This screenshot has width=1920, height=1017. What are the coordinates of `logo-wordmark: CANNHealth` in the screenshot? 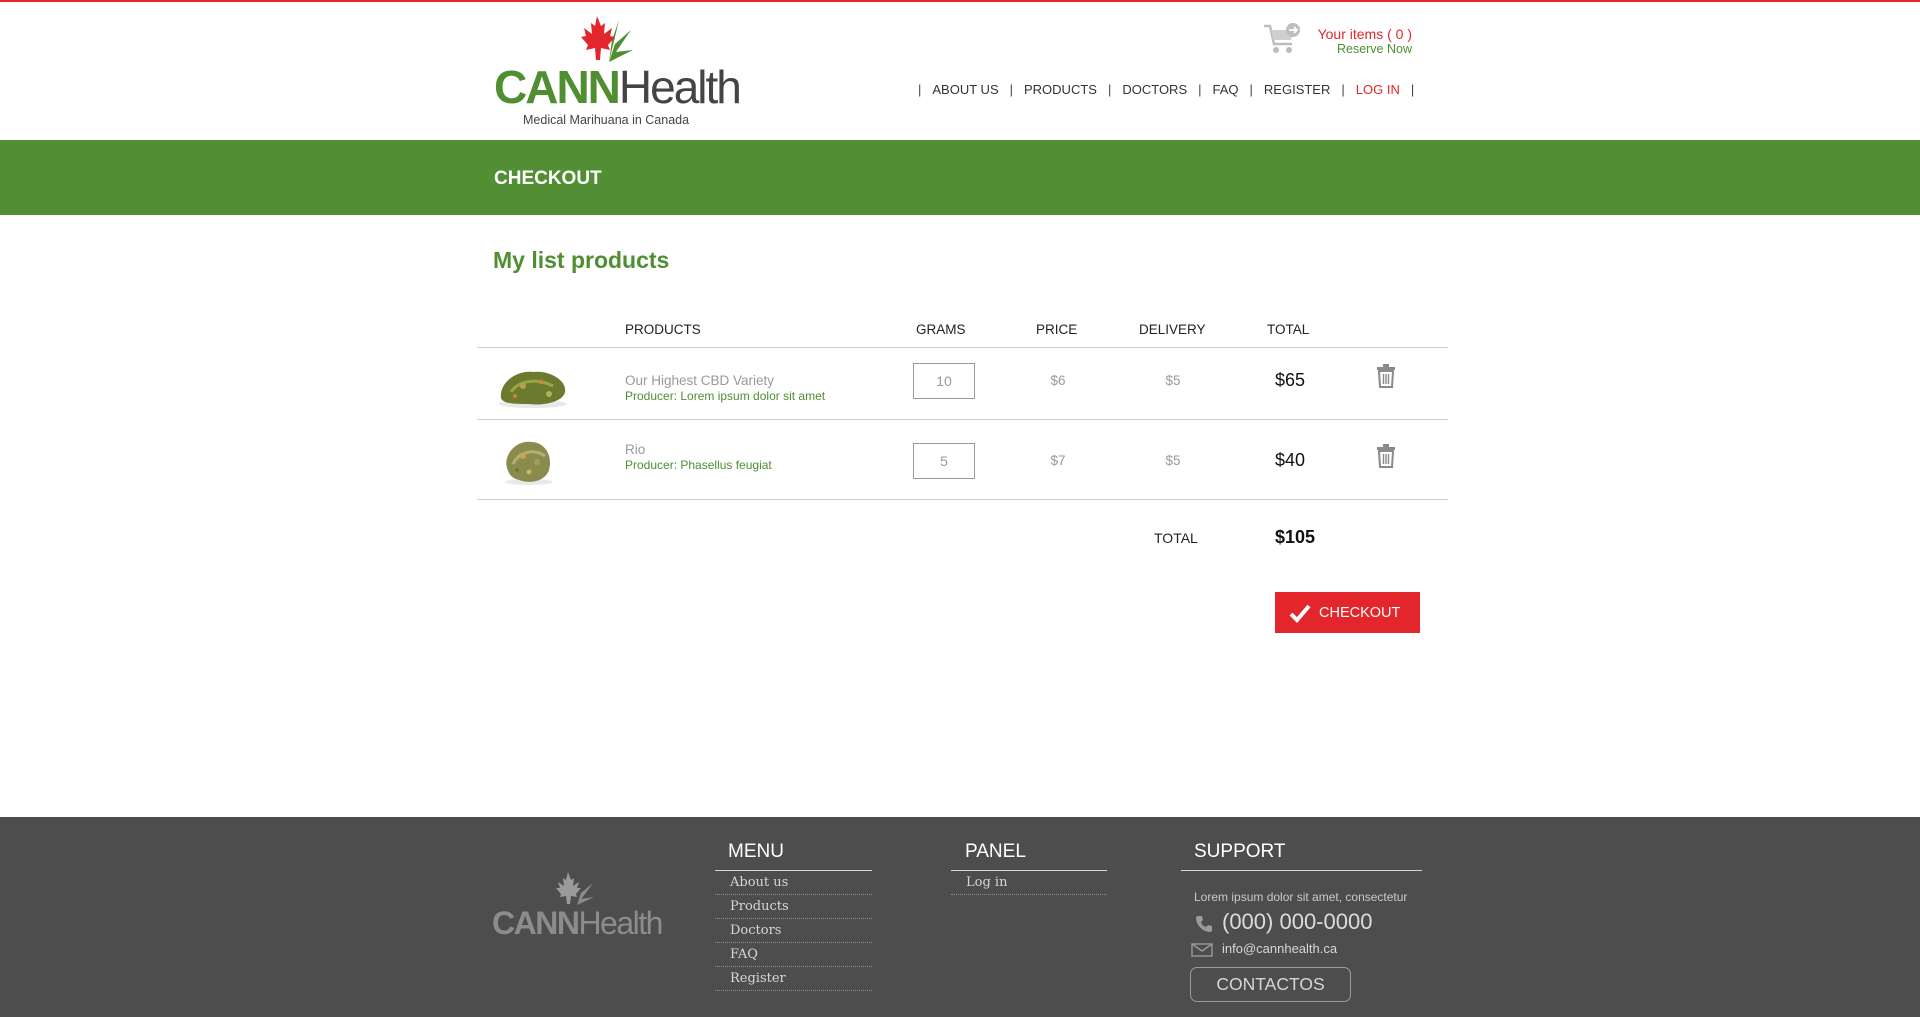 It's located at (618, 87).